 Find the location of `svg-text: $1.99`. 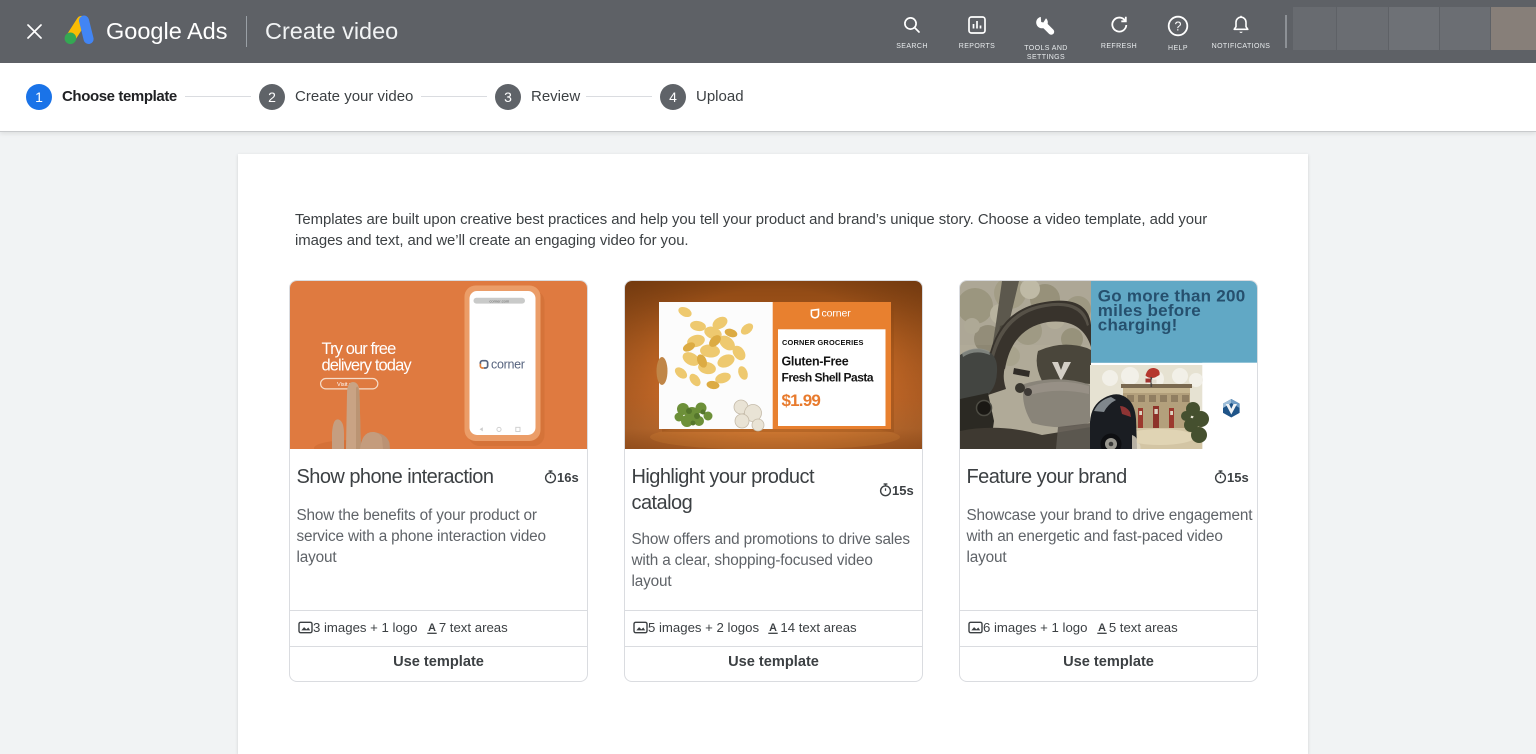

svg-text: $1.99 is located at coordinates (801, 400).